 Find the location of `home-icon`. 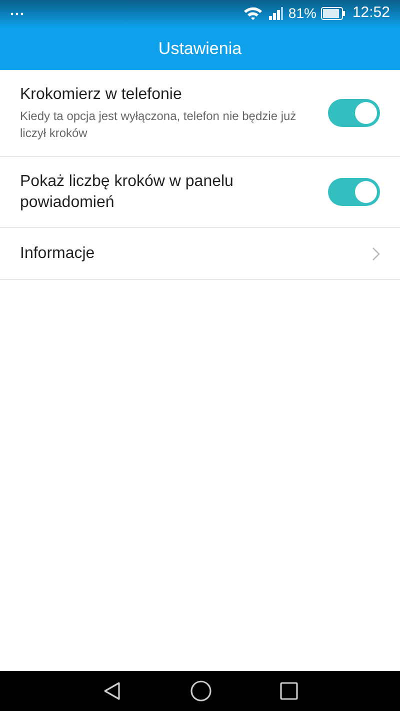

home-icon is located at coordinates (201, 691).